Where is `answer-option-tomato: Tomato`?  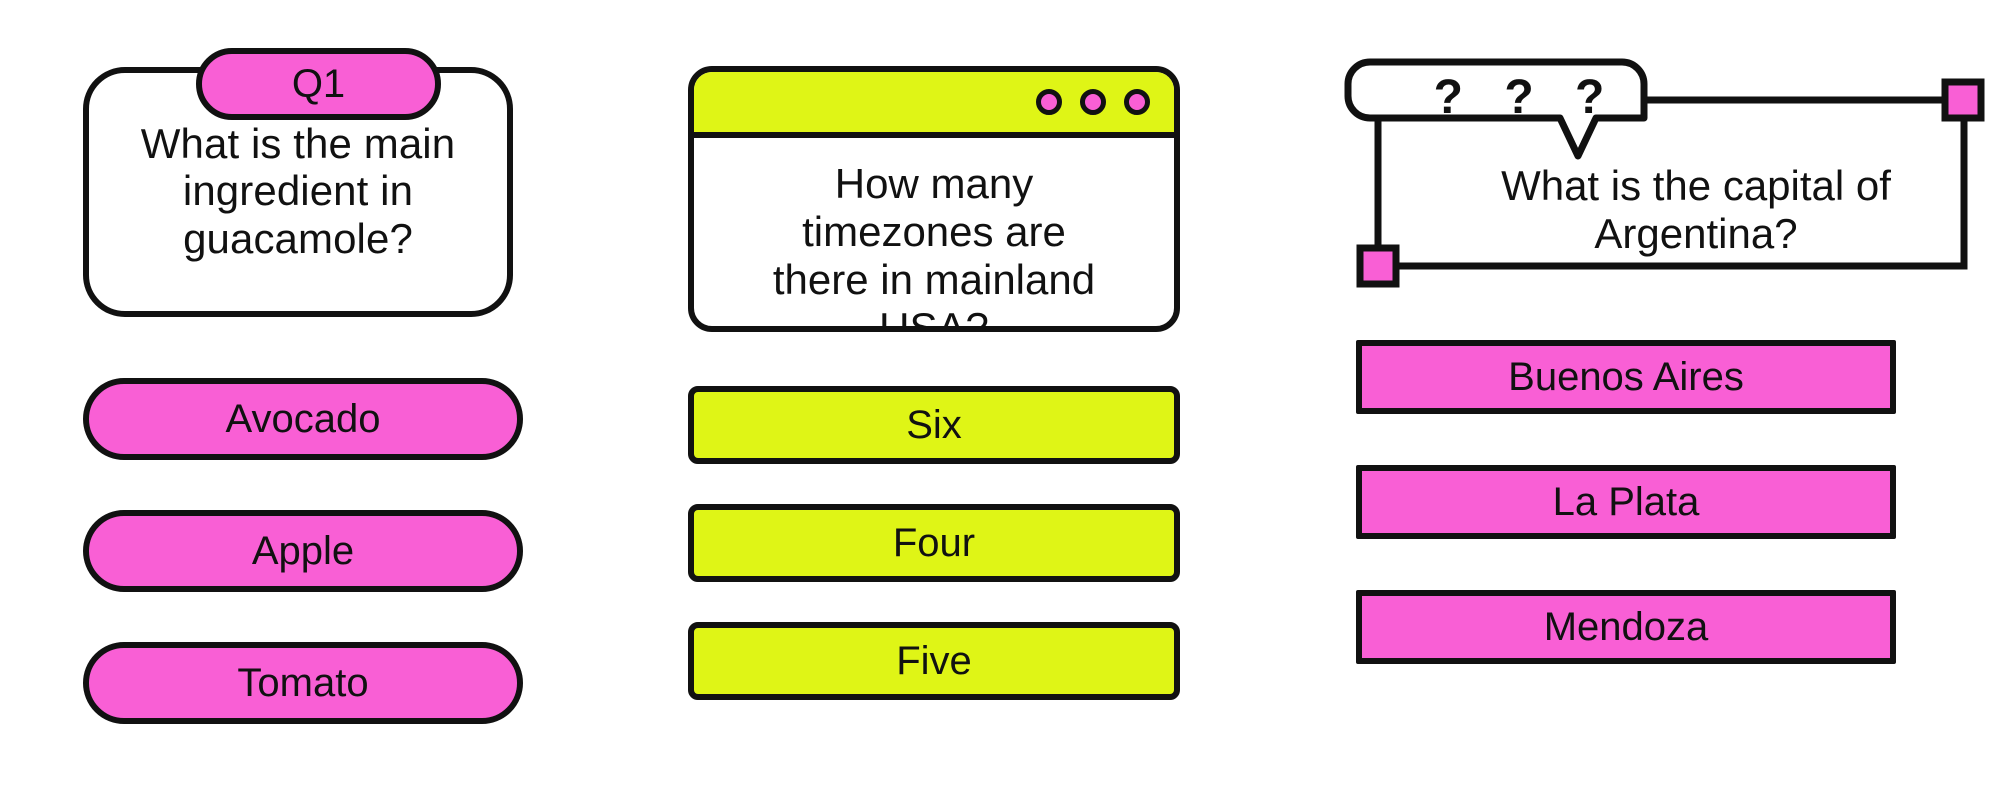 answer-option-tomato: Tomato is located at coordinates (303, 683).